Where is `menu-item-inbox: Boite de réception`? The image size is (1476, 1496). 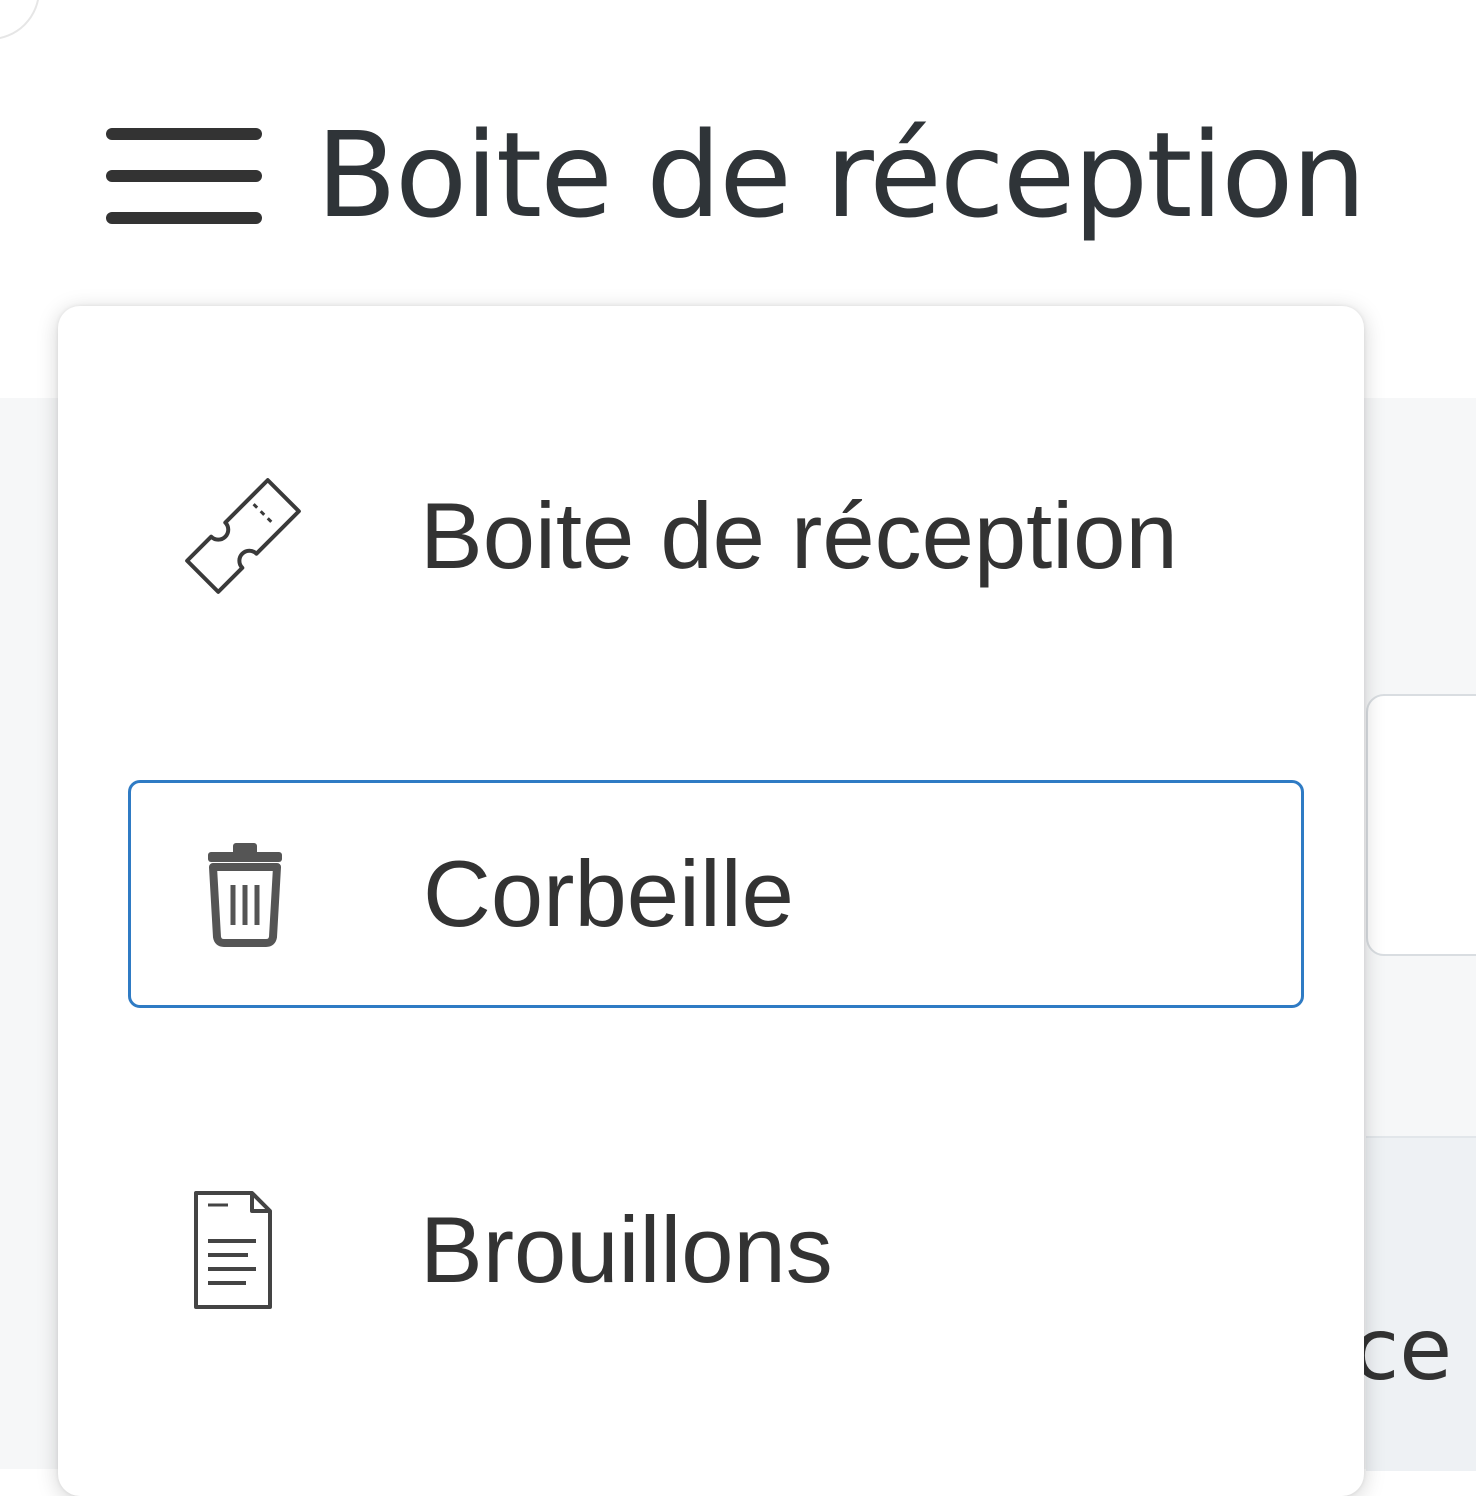 menu-item-inbox: Boite de réception is located at coordinates (716, 536).